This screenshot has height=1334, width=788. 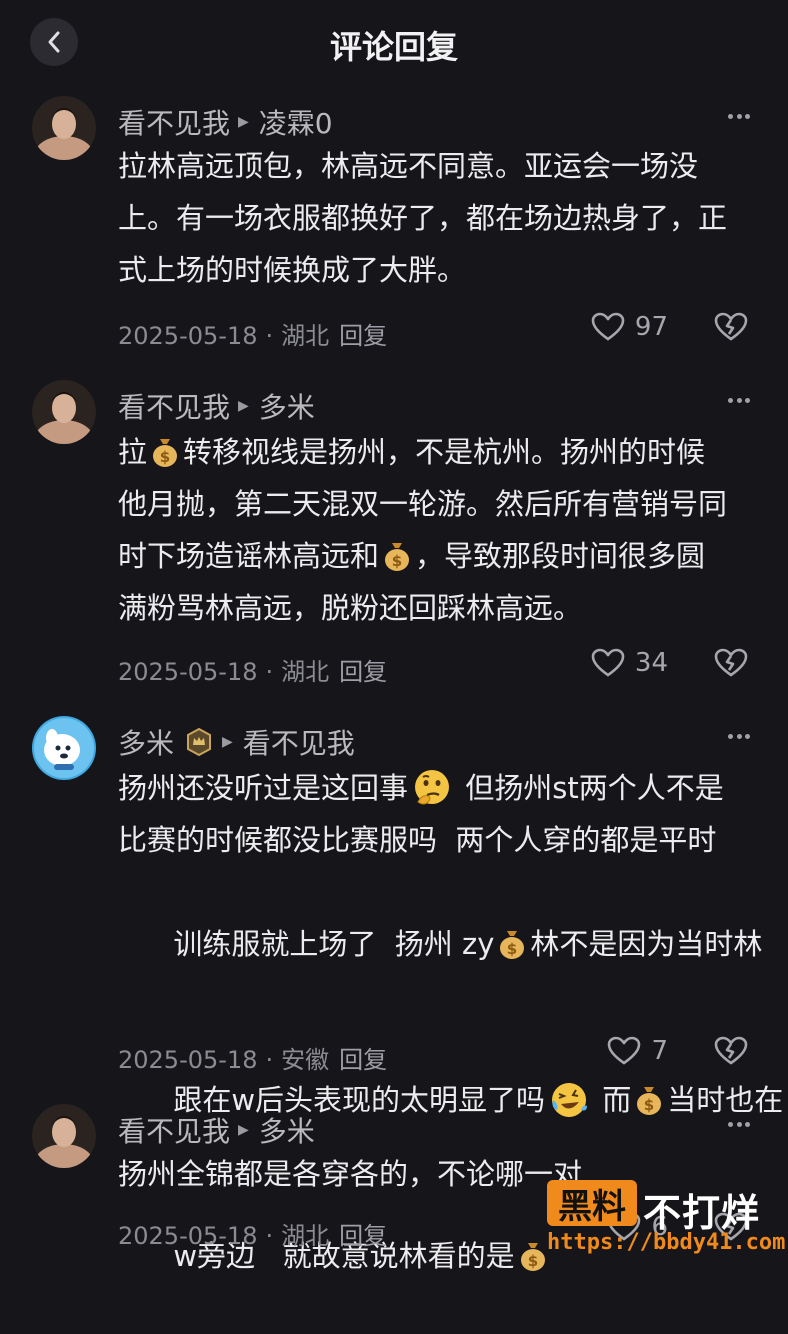 What do you see at coordinates (146, 742) in the screenshot?
I see `username: 多米` at bounding box center [146, 742].